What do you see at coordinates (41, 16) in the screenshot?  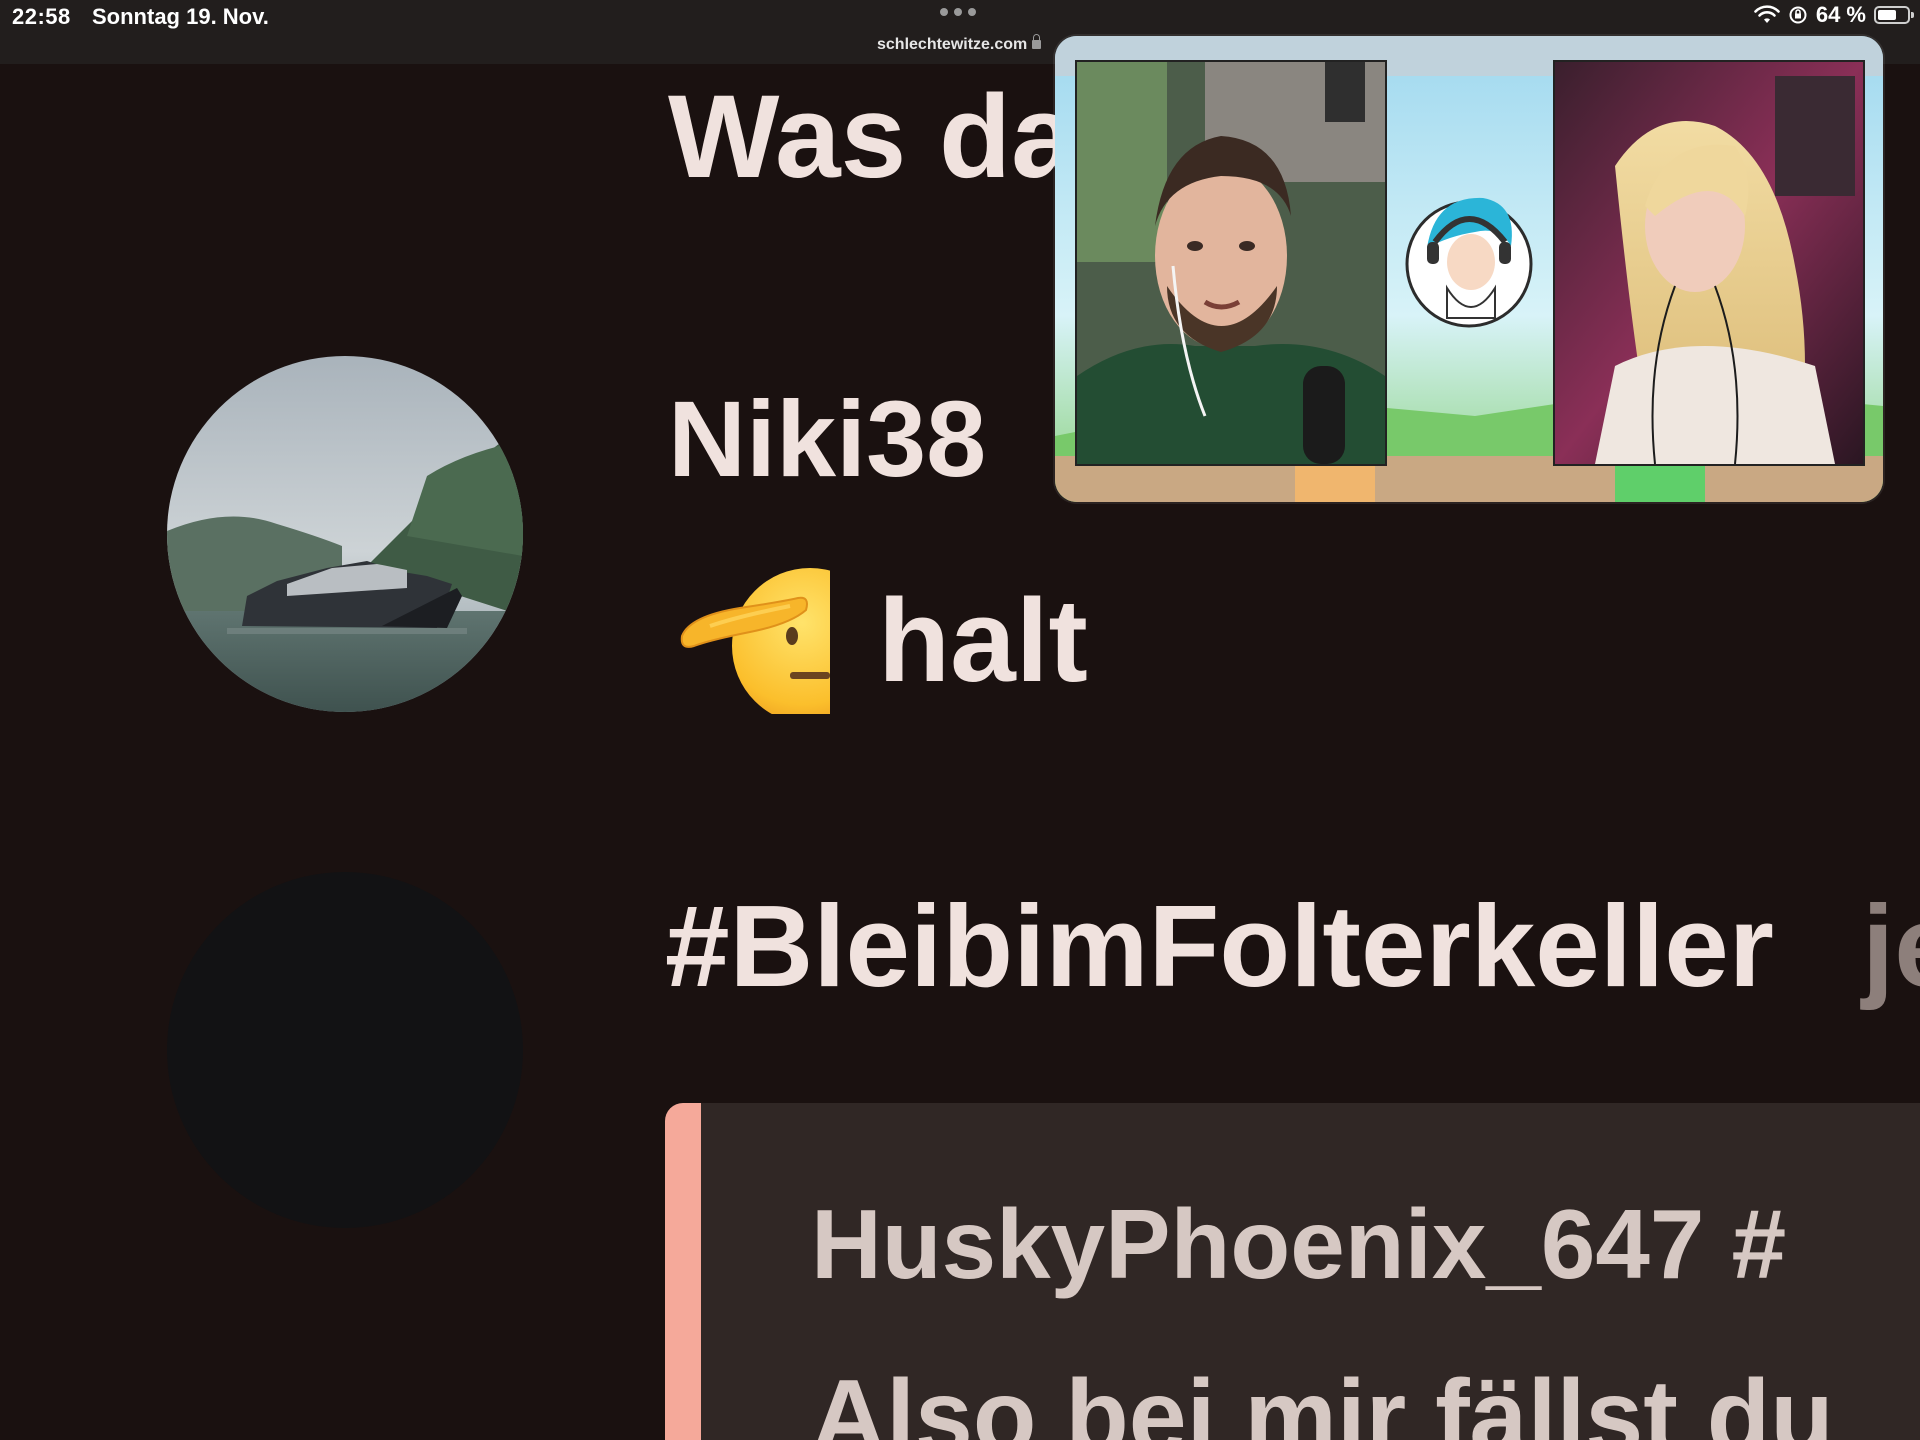 I see `status-time: 22:58` at bounding box center [41, 16].